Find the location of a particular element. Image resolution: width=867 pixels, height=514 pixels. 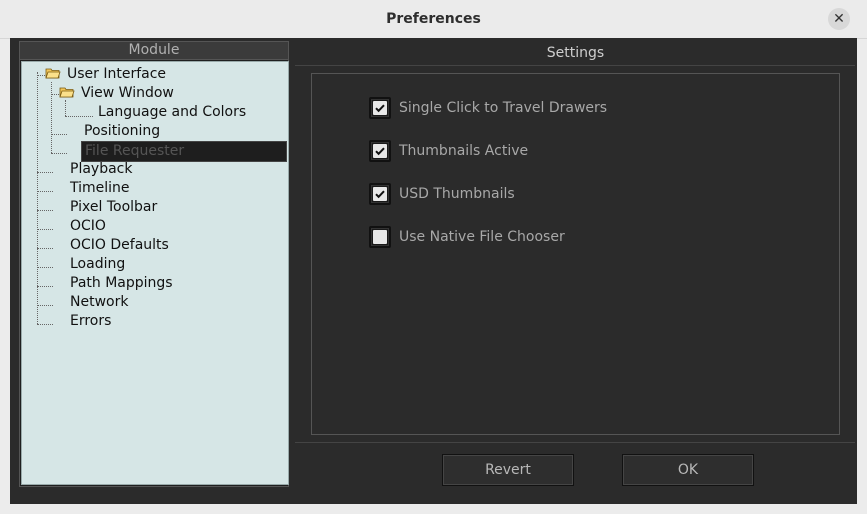

tree-item-network: Network is located at coordinates (99, 302).